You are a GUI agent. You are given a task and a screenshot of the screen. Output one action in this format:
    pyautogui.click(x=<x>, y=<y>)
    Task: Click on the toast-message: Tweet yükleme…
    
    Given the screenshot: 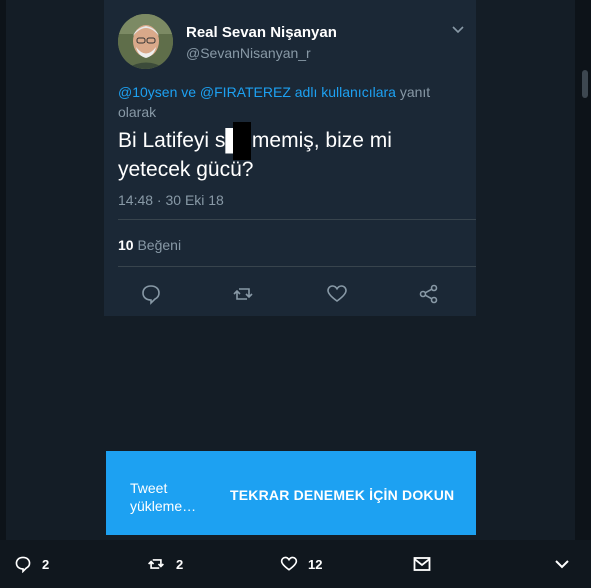 What is the action you would take?
    pyautogui.click(x=163, y=497)
    